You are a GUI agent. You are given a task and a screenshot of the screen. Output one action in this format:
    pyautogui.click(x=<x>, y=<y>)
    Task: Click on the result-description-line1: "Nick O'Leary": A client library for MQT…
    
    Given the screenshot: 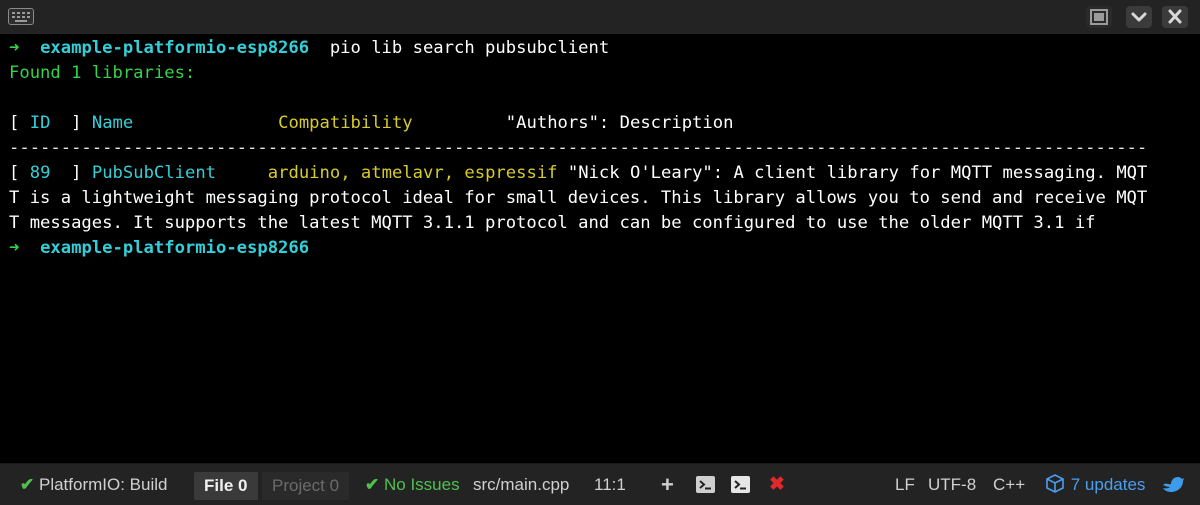 What is the action you would take?
    pyautogui.click(x=857, y=173)
    